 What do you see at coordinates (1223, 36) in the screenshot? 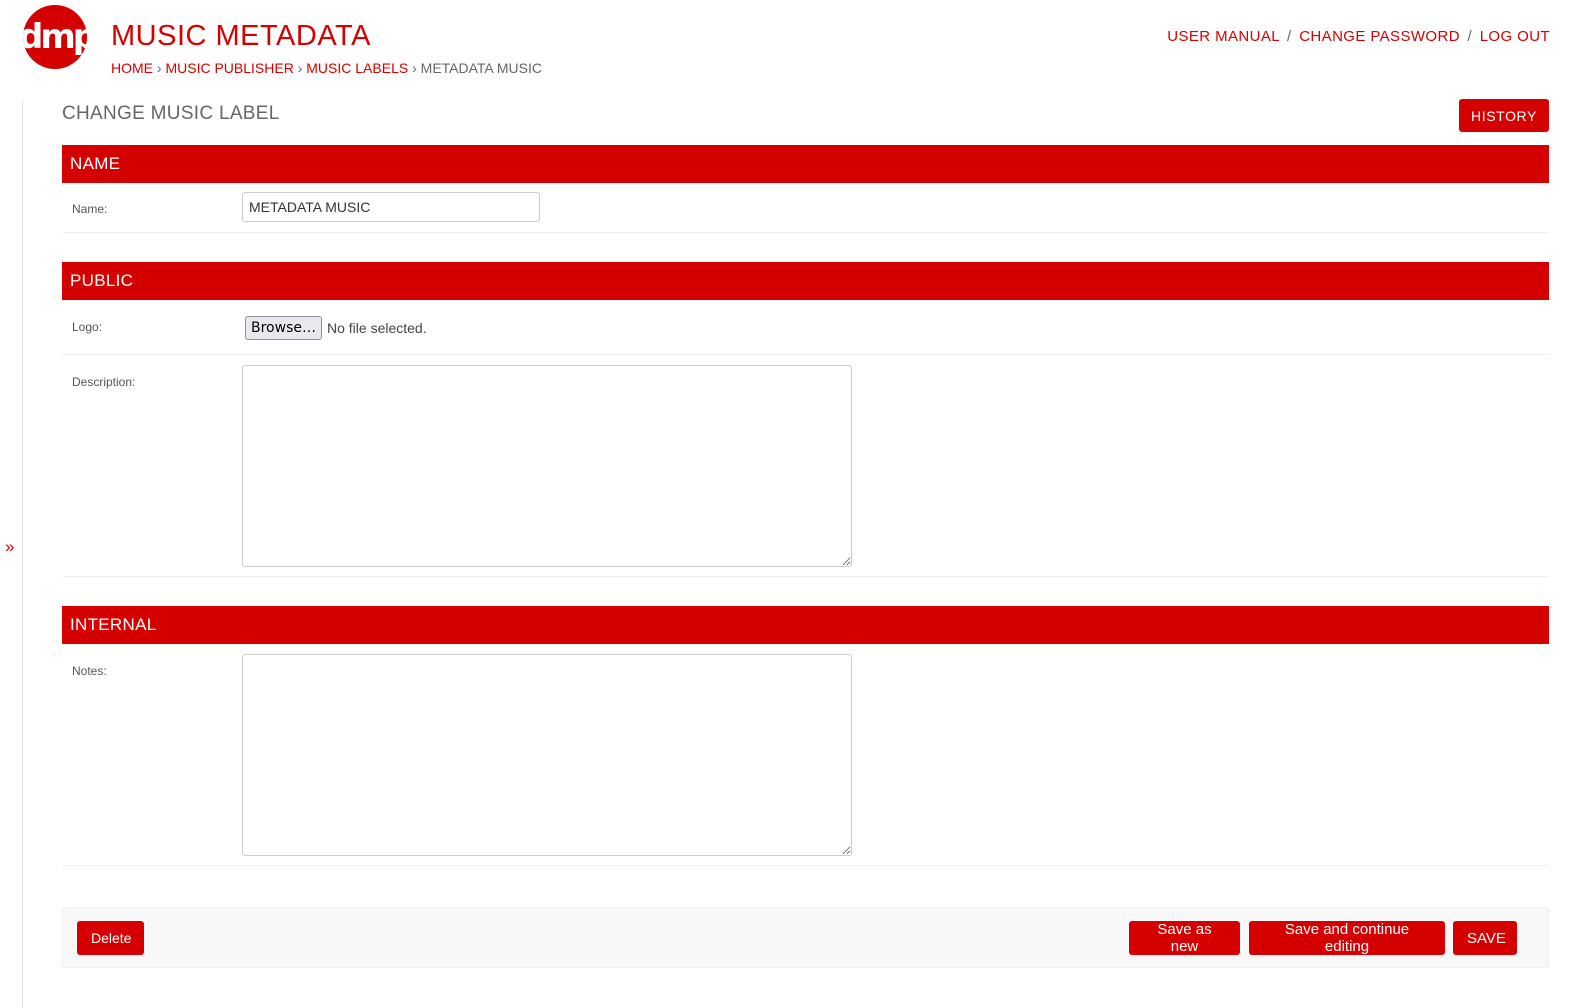
I see `user-manual-link: USER MANUAL` at bounding box center [1223, 36].